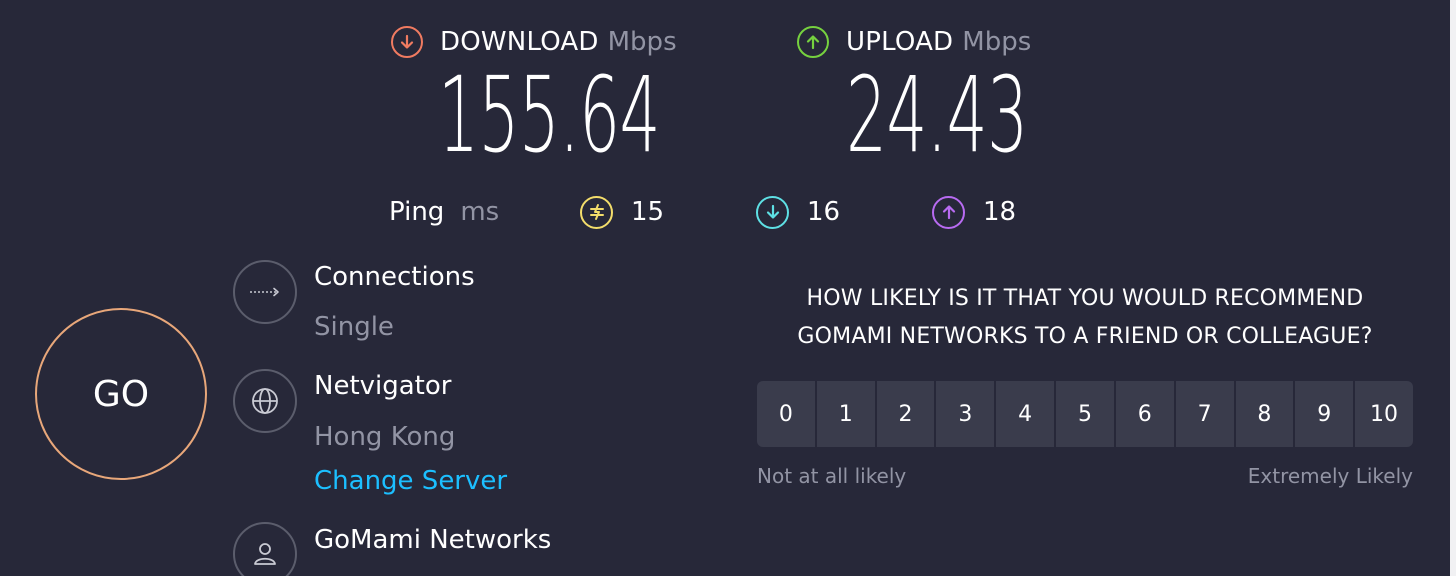 This screenshot has height=576, width=1456. Describe the element at coordinates (1453, 288) in the screenshot. I see `scrollbar` at that location.